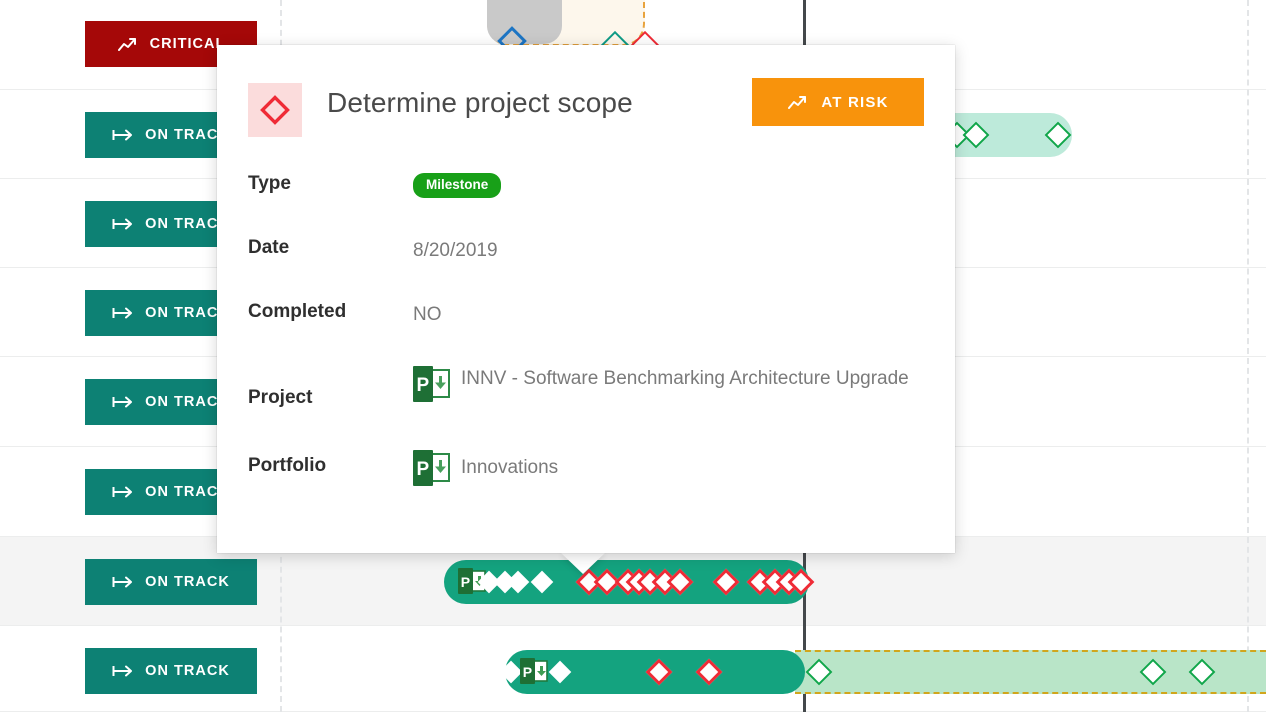 Image resolution: width=1266 pixels, height=712 pixels. I want to click on tooltip-header: Determine project scope AT RISK, so click(586, 105).